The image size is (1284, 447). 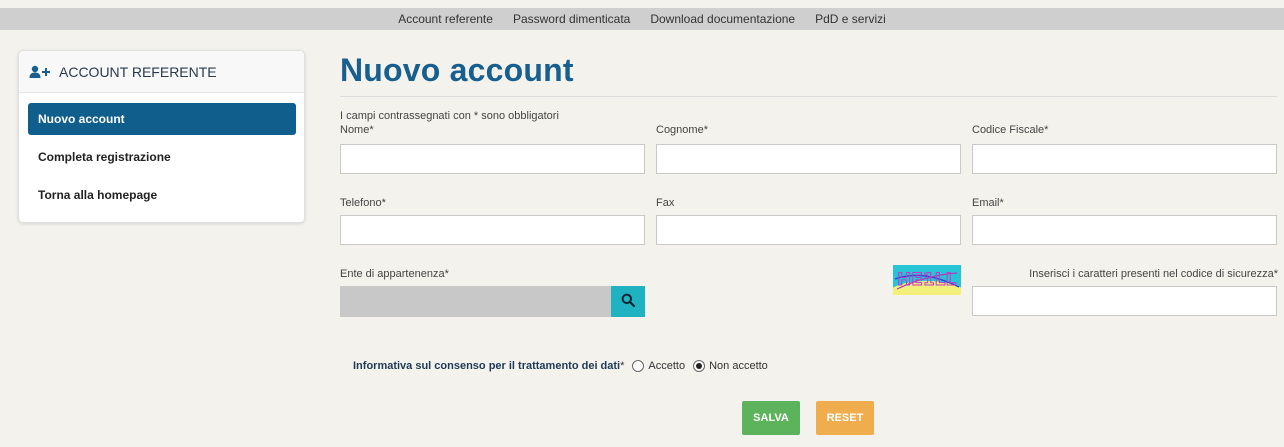 I want to click on telefono-input, so click(x=492, y=230).